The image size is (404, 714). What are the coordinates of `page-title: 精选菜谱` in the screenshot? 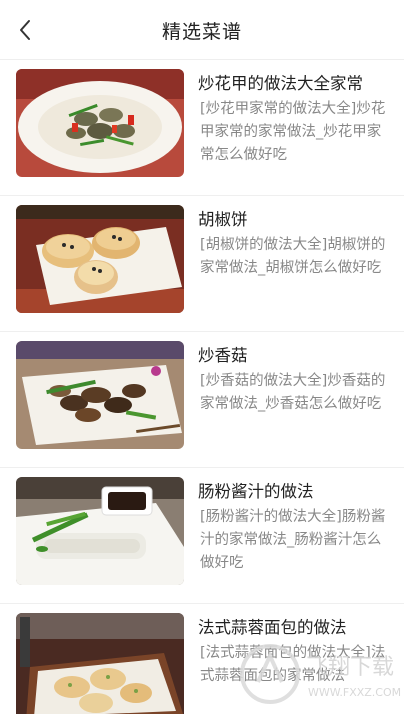 It's located at (201, 32).